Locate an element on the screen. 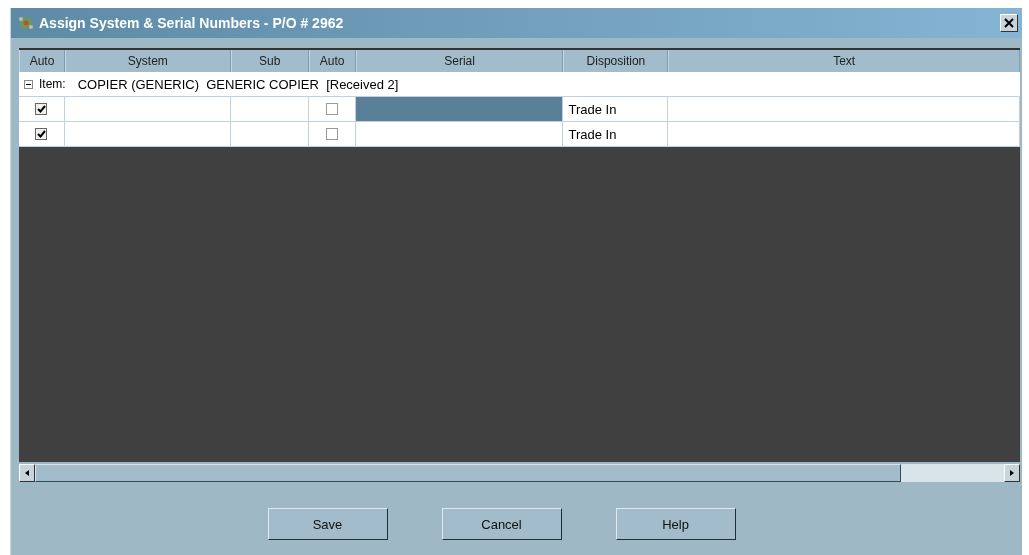 This screenshot has height=555, width=1029. close-icon is located at coordinates (1009, 23).